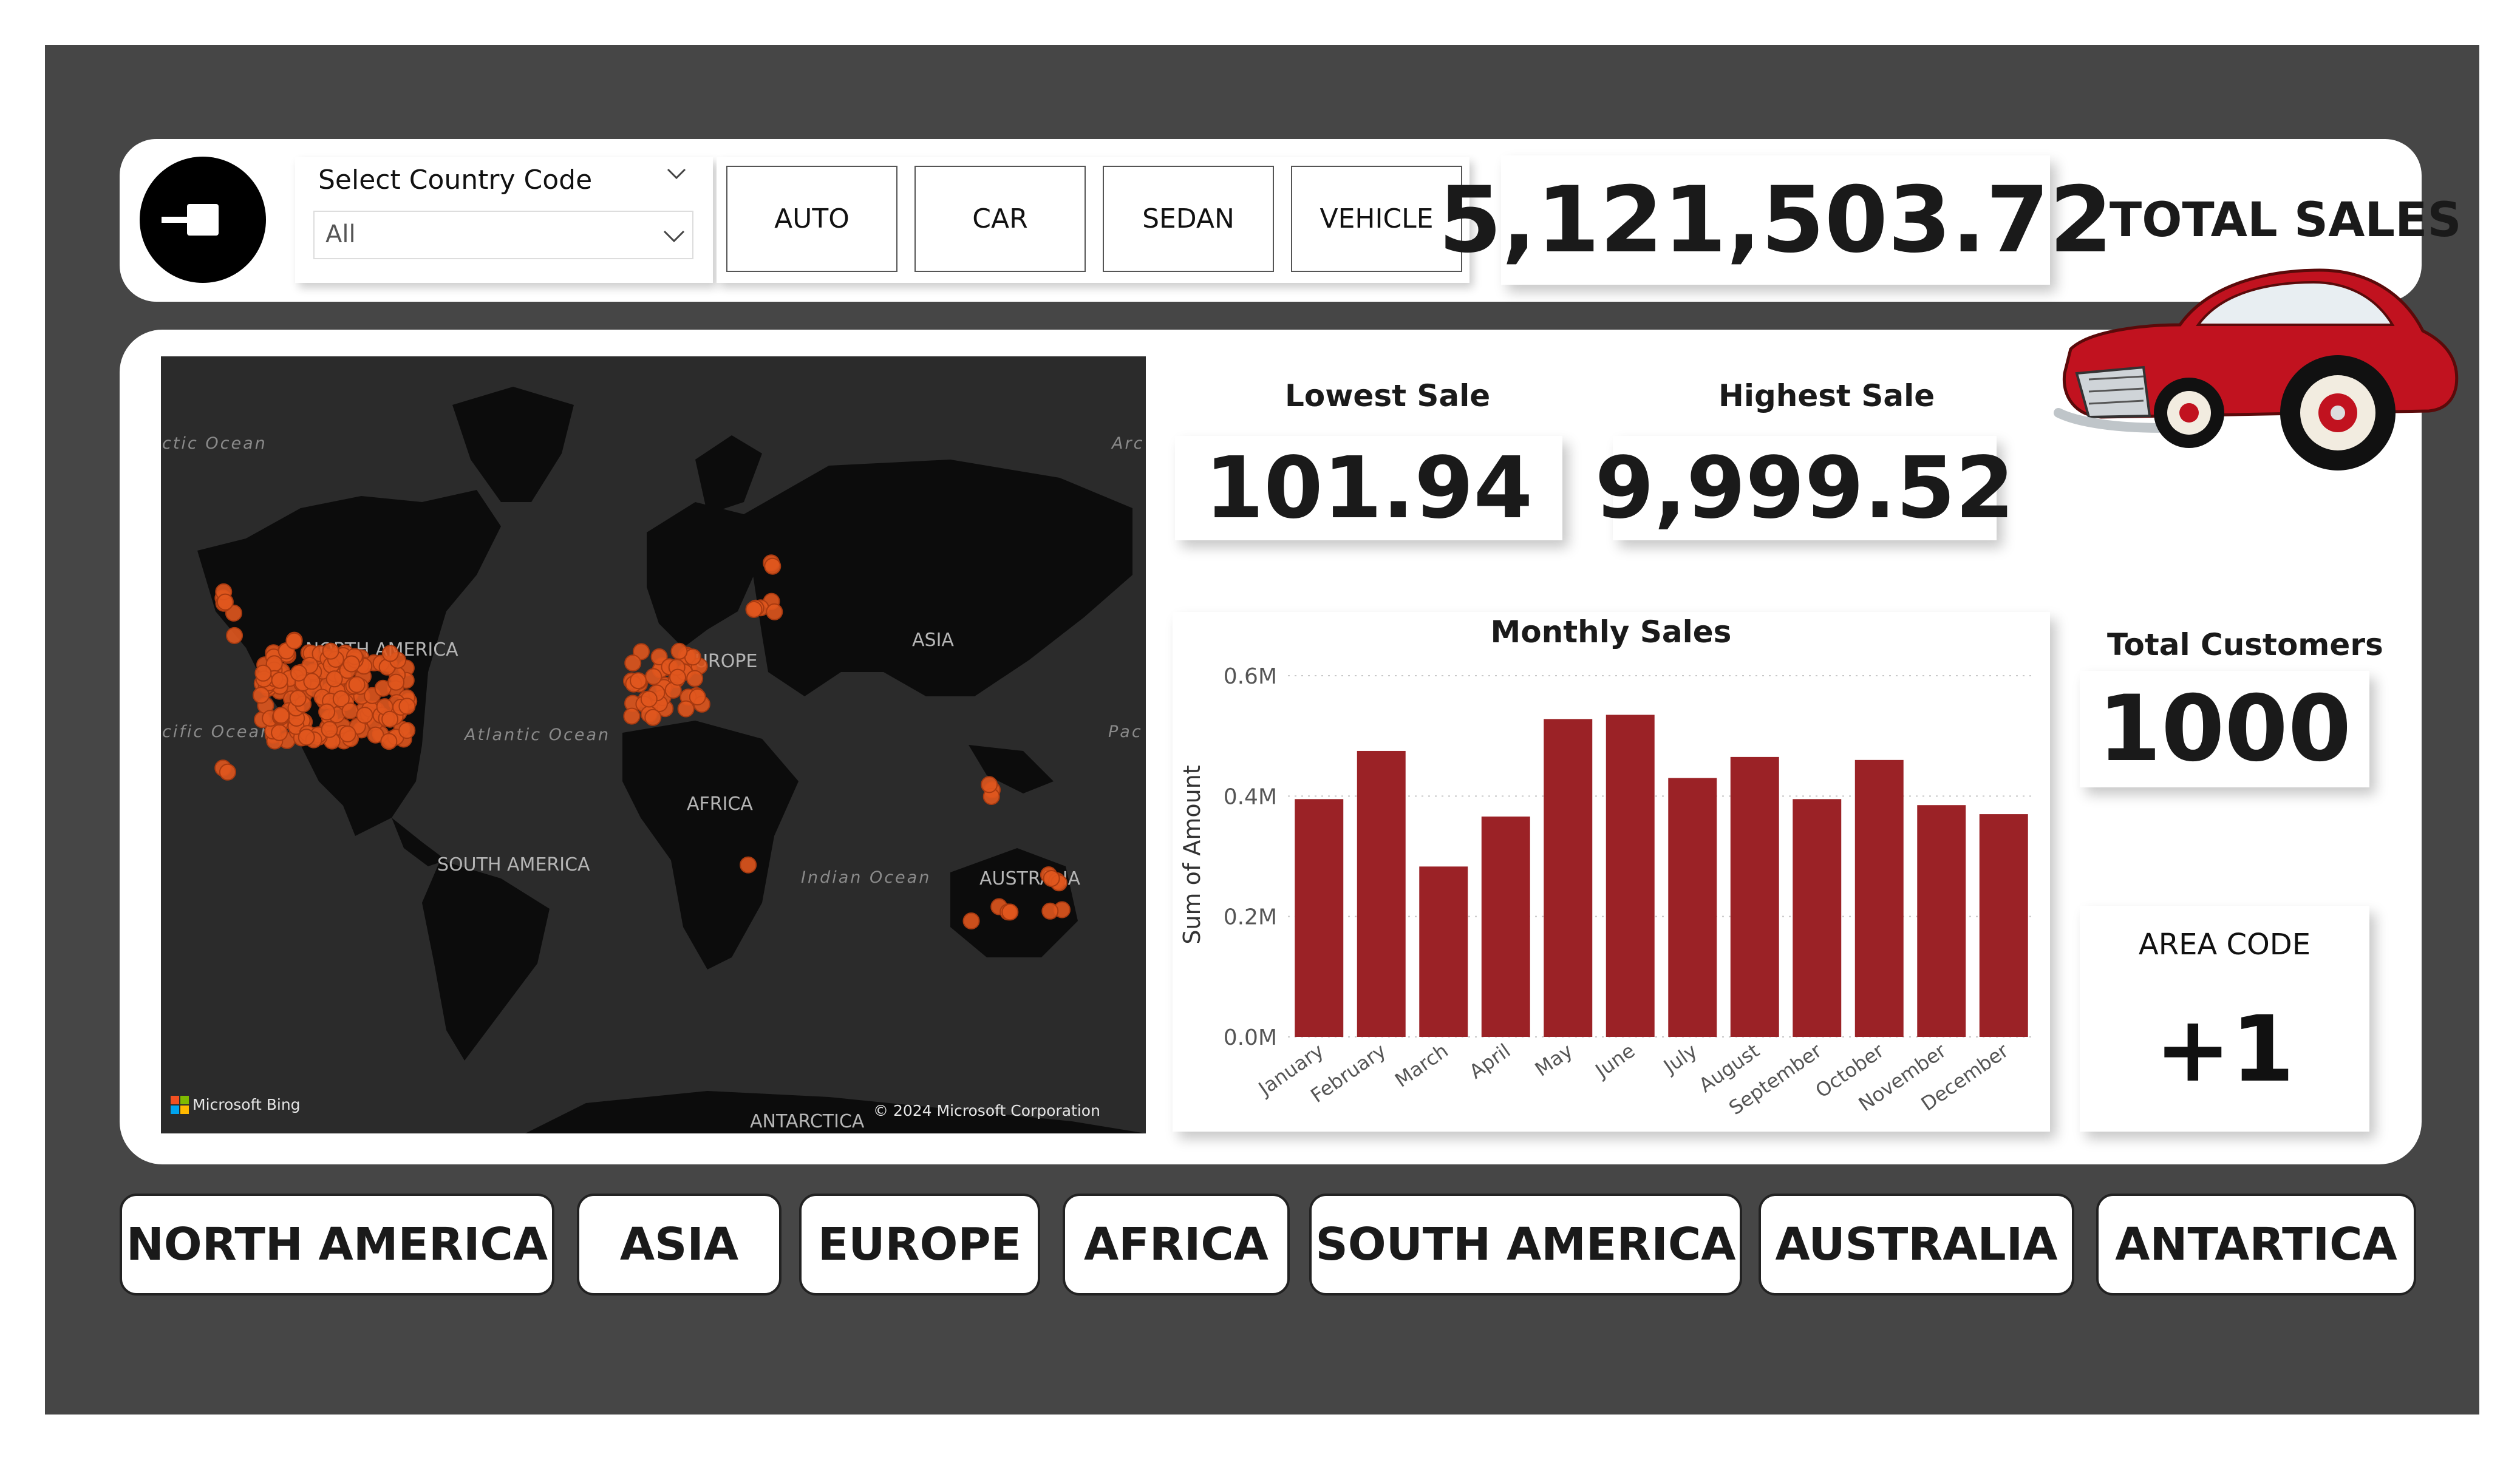 The height and width of the screenshot is (1457, 2520). Describe the element at coordinates (1754, 896) in the screenshot. I see `chart-bar-august` at that location.